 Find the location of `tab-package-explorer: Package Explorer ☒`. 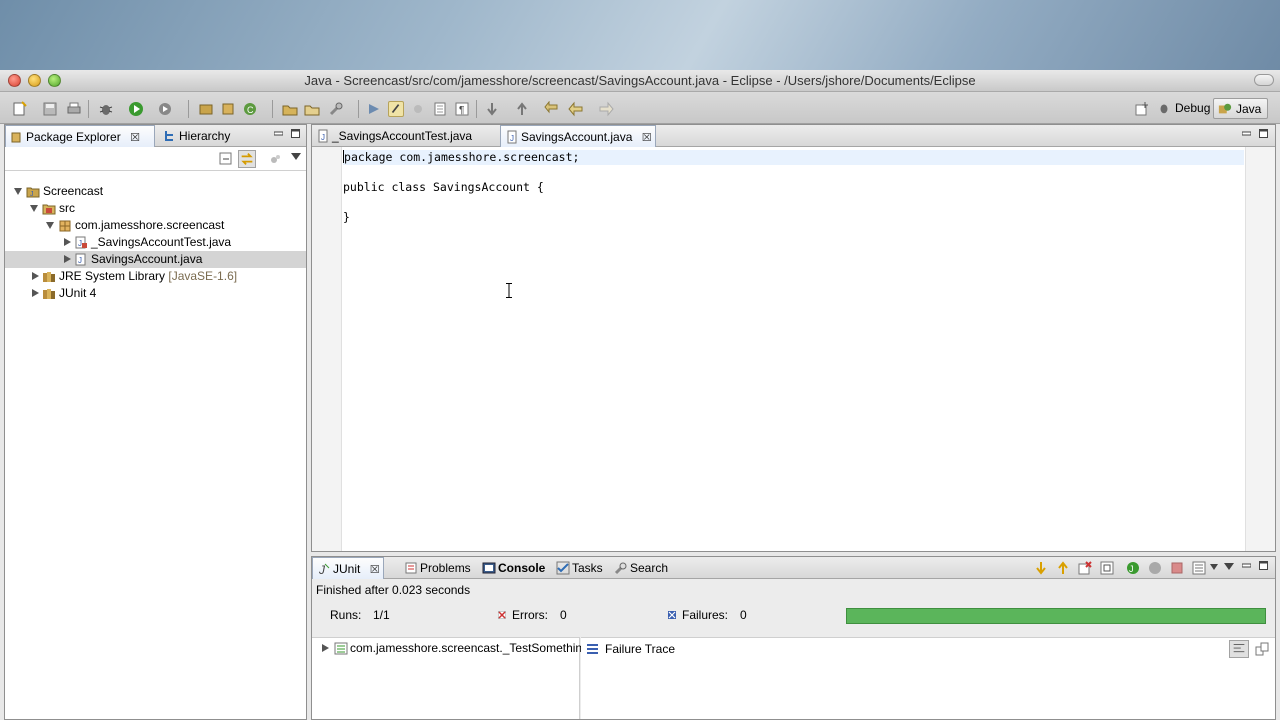

tab-package-explorer: Package Explorer ☒ is located at coordinates (80, 136).